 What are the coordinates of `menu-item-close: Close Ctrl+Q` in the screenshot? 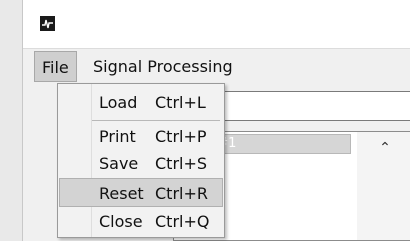 It's located at (141, 221).